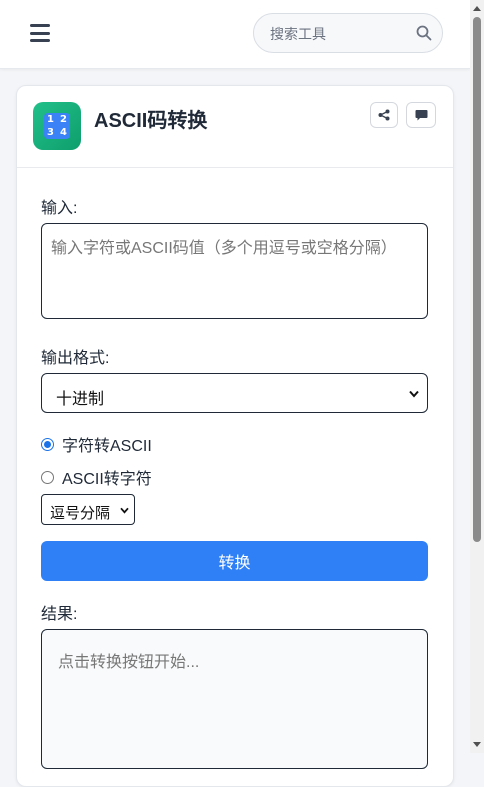 The width and height of the screenshot is (484, 787). I want to click on icon-digit: 2, so click(63, 119).